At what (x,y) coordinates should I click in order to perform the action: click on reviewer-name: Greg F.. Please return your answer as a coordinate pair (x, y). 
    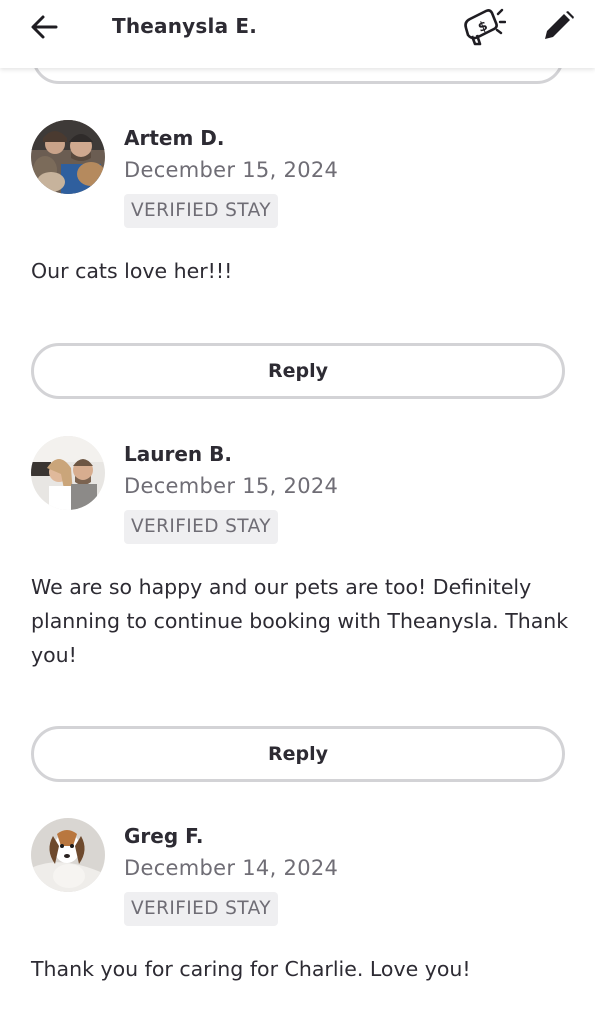
    Looking at the image, I should click on (164, 836).